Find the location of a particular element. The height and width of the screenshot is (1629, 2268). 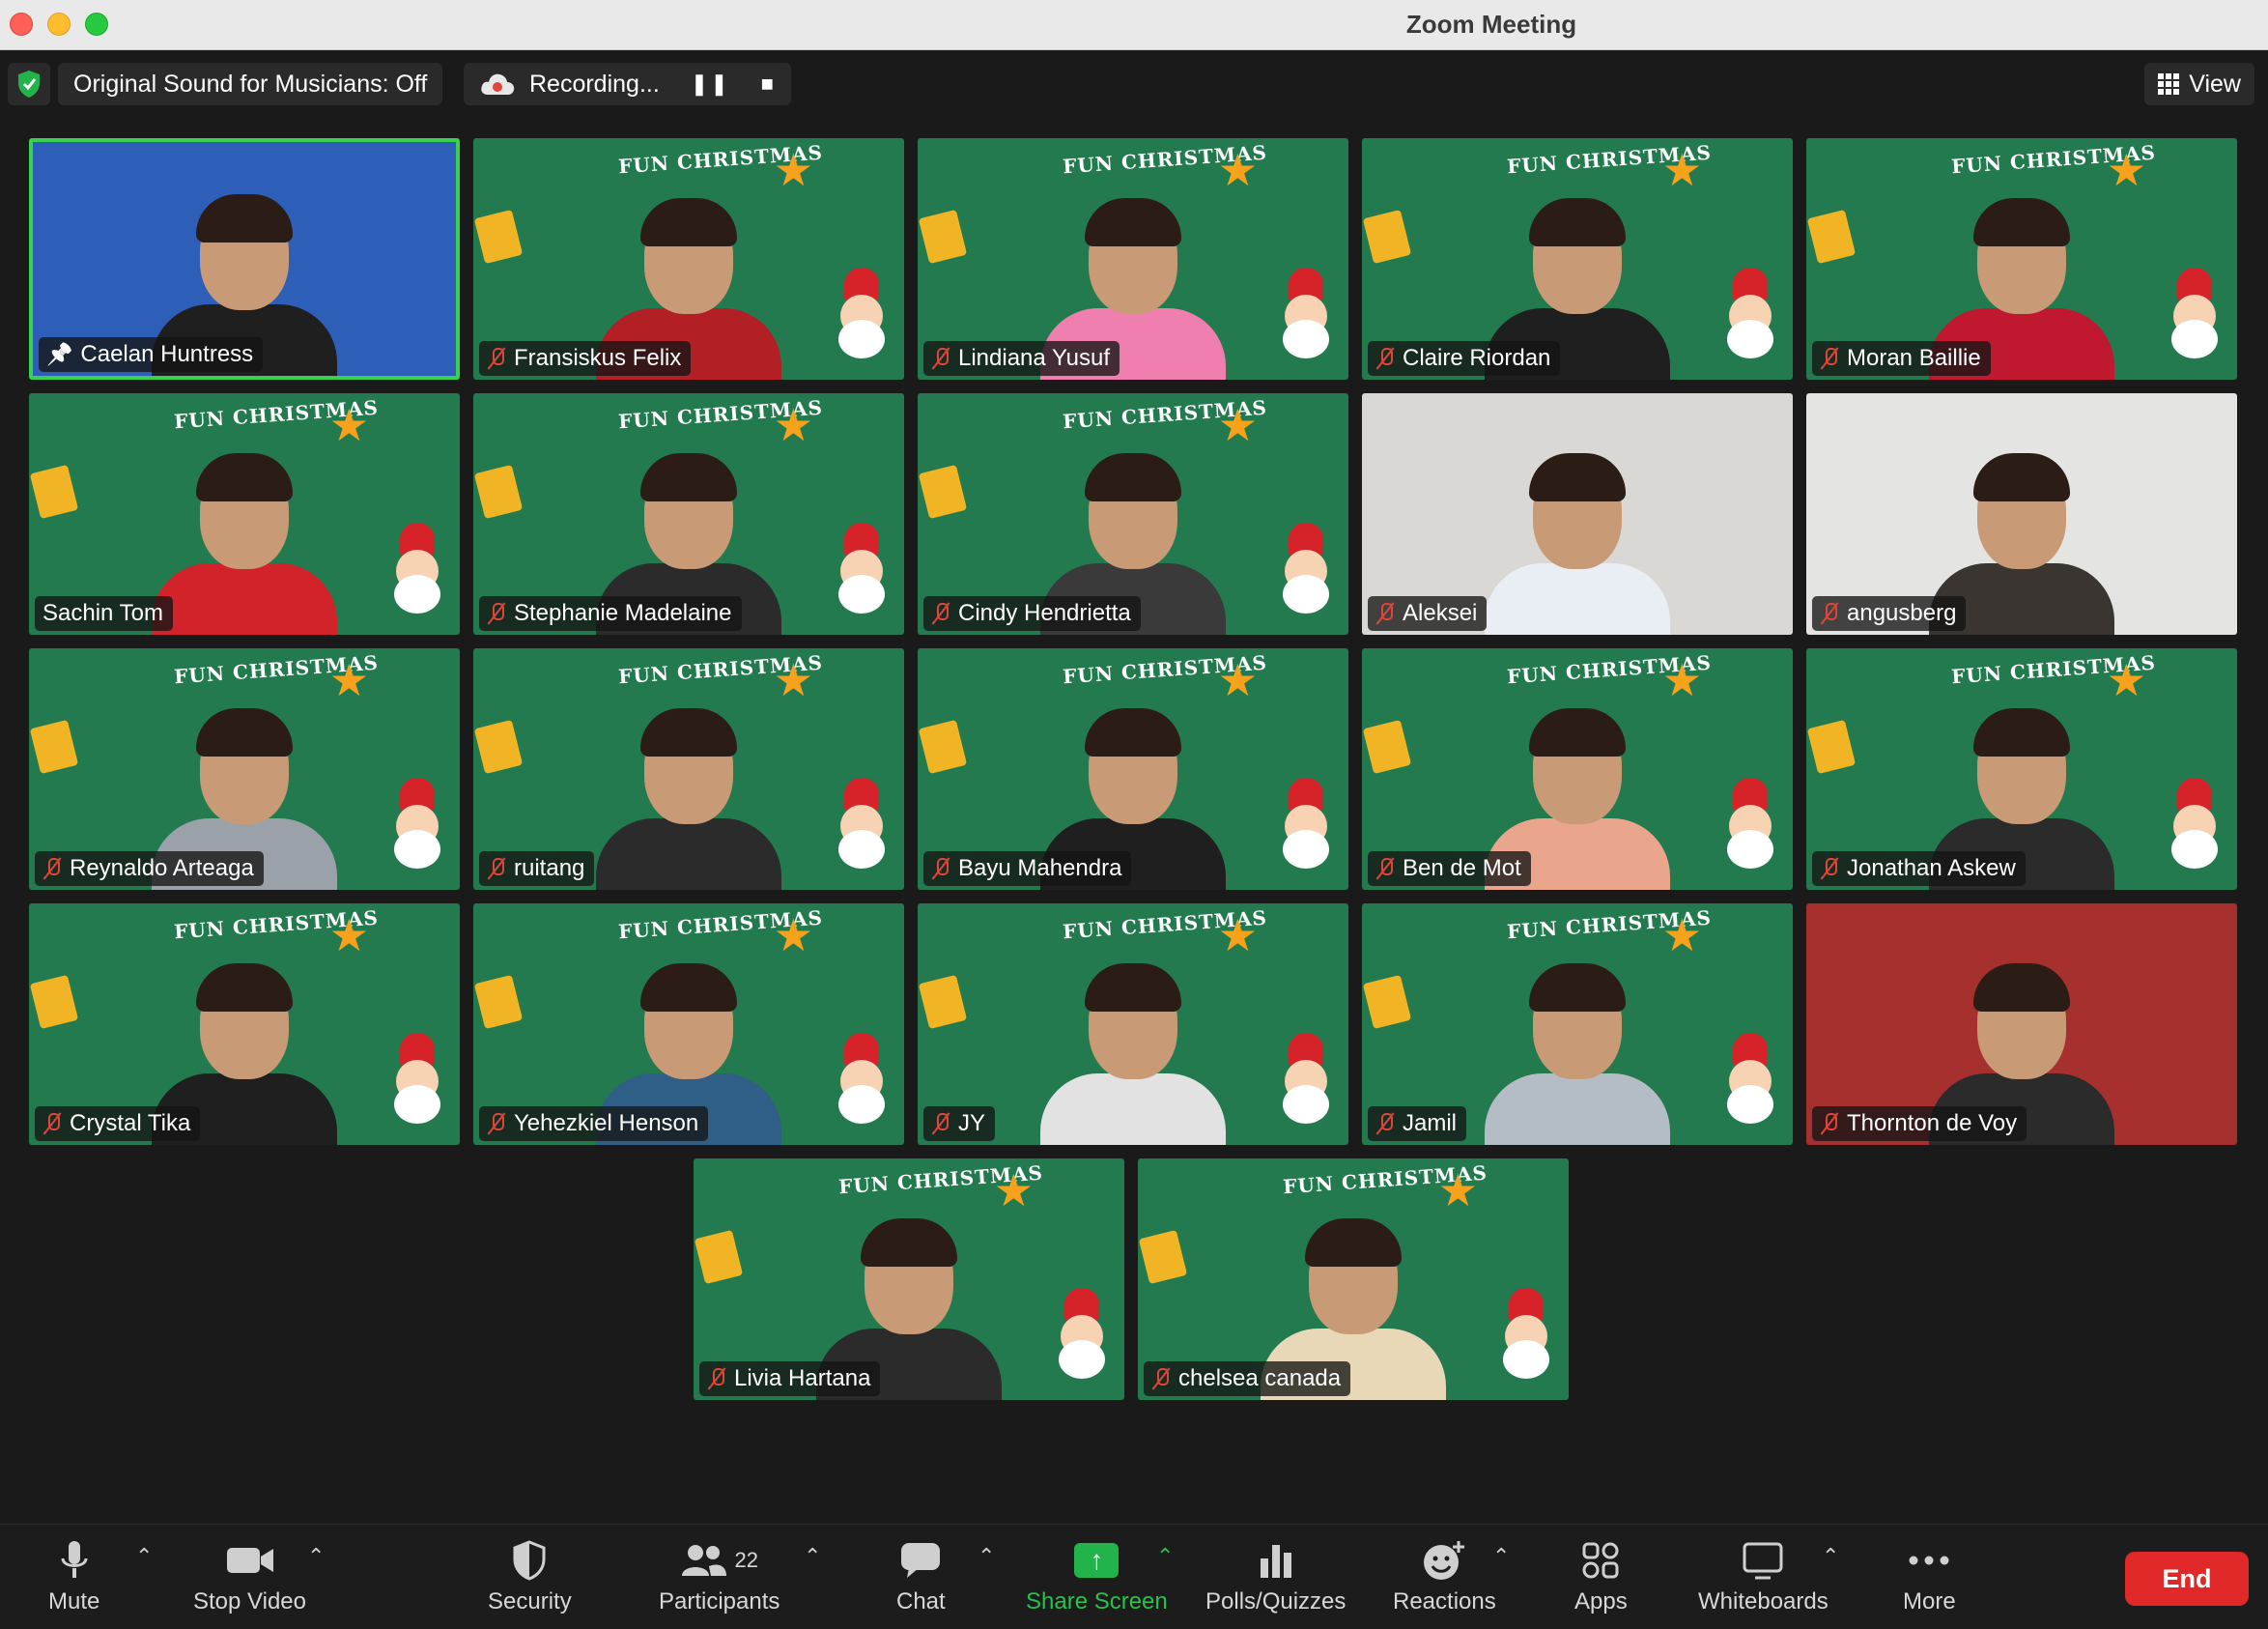

window-titlebar: Zoom Meeting is located at coordinates (1134, 25).